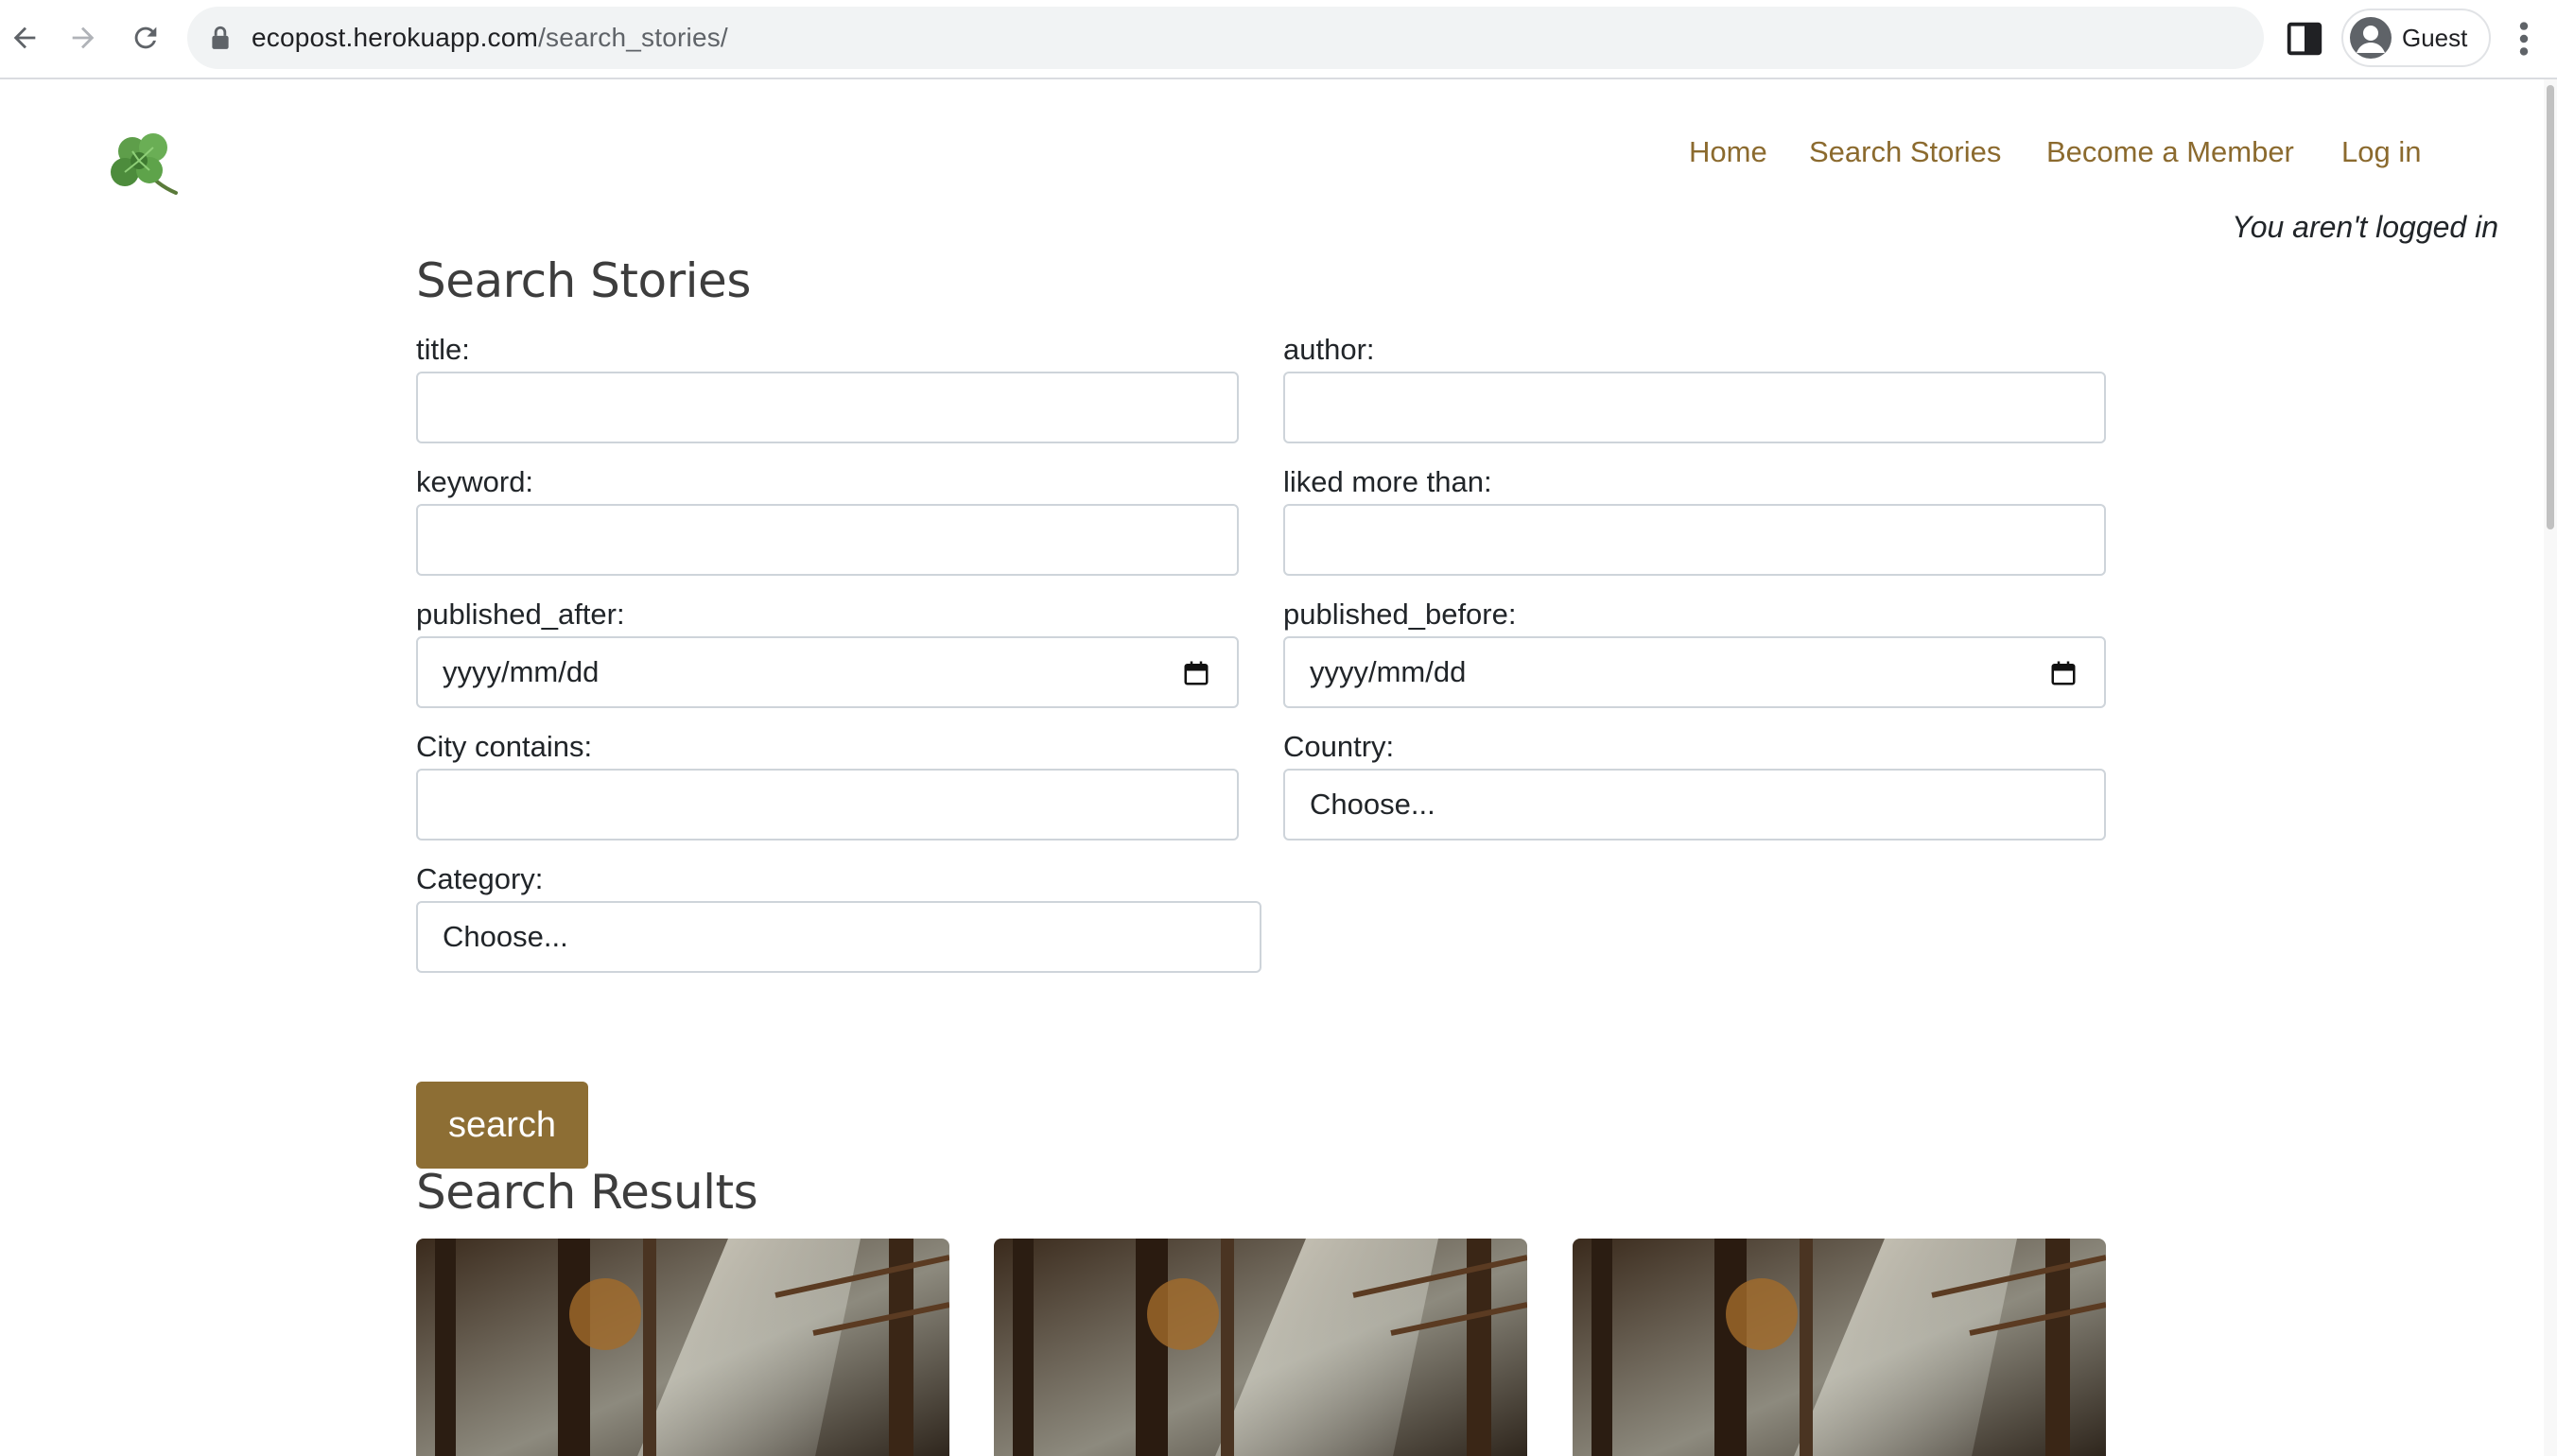  I want to click on menu-icon, so click(2524, 39).